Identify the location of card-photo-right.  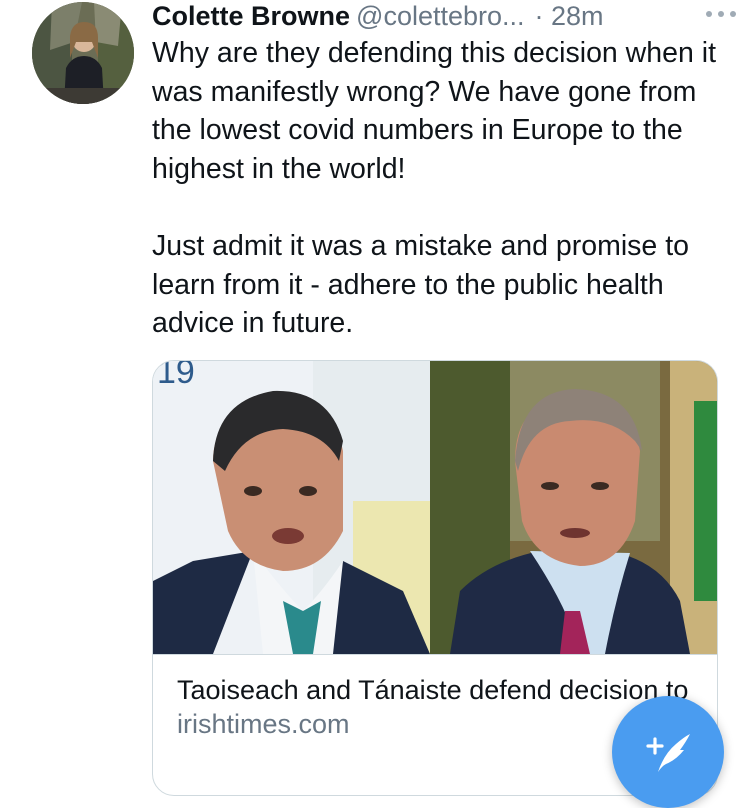
(573, 507).